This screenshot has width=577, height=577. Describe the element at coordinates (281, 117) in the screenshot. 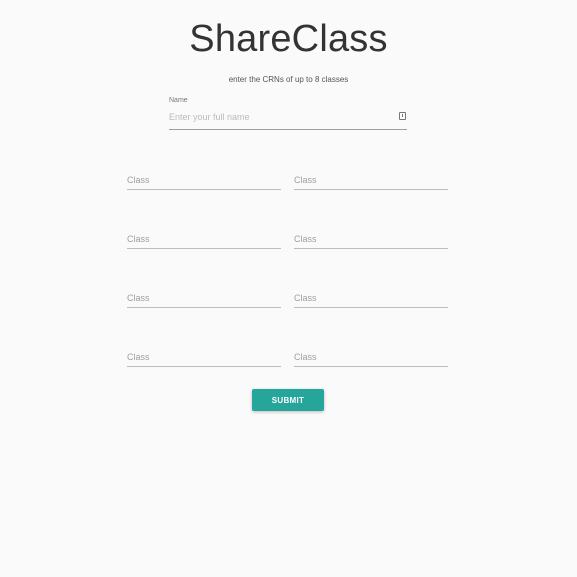

I see `name-input` at that location.